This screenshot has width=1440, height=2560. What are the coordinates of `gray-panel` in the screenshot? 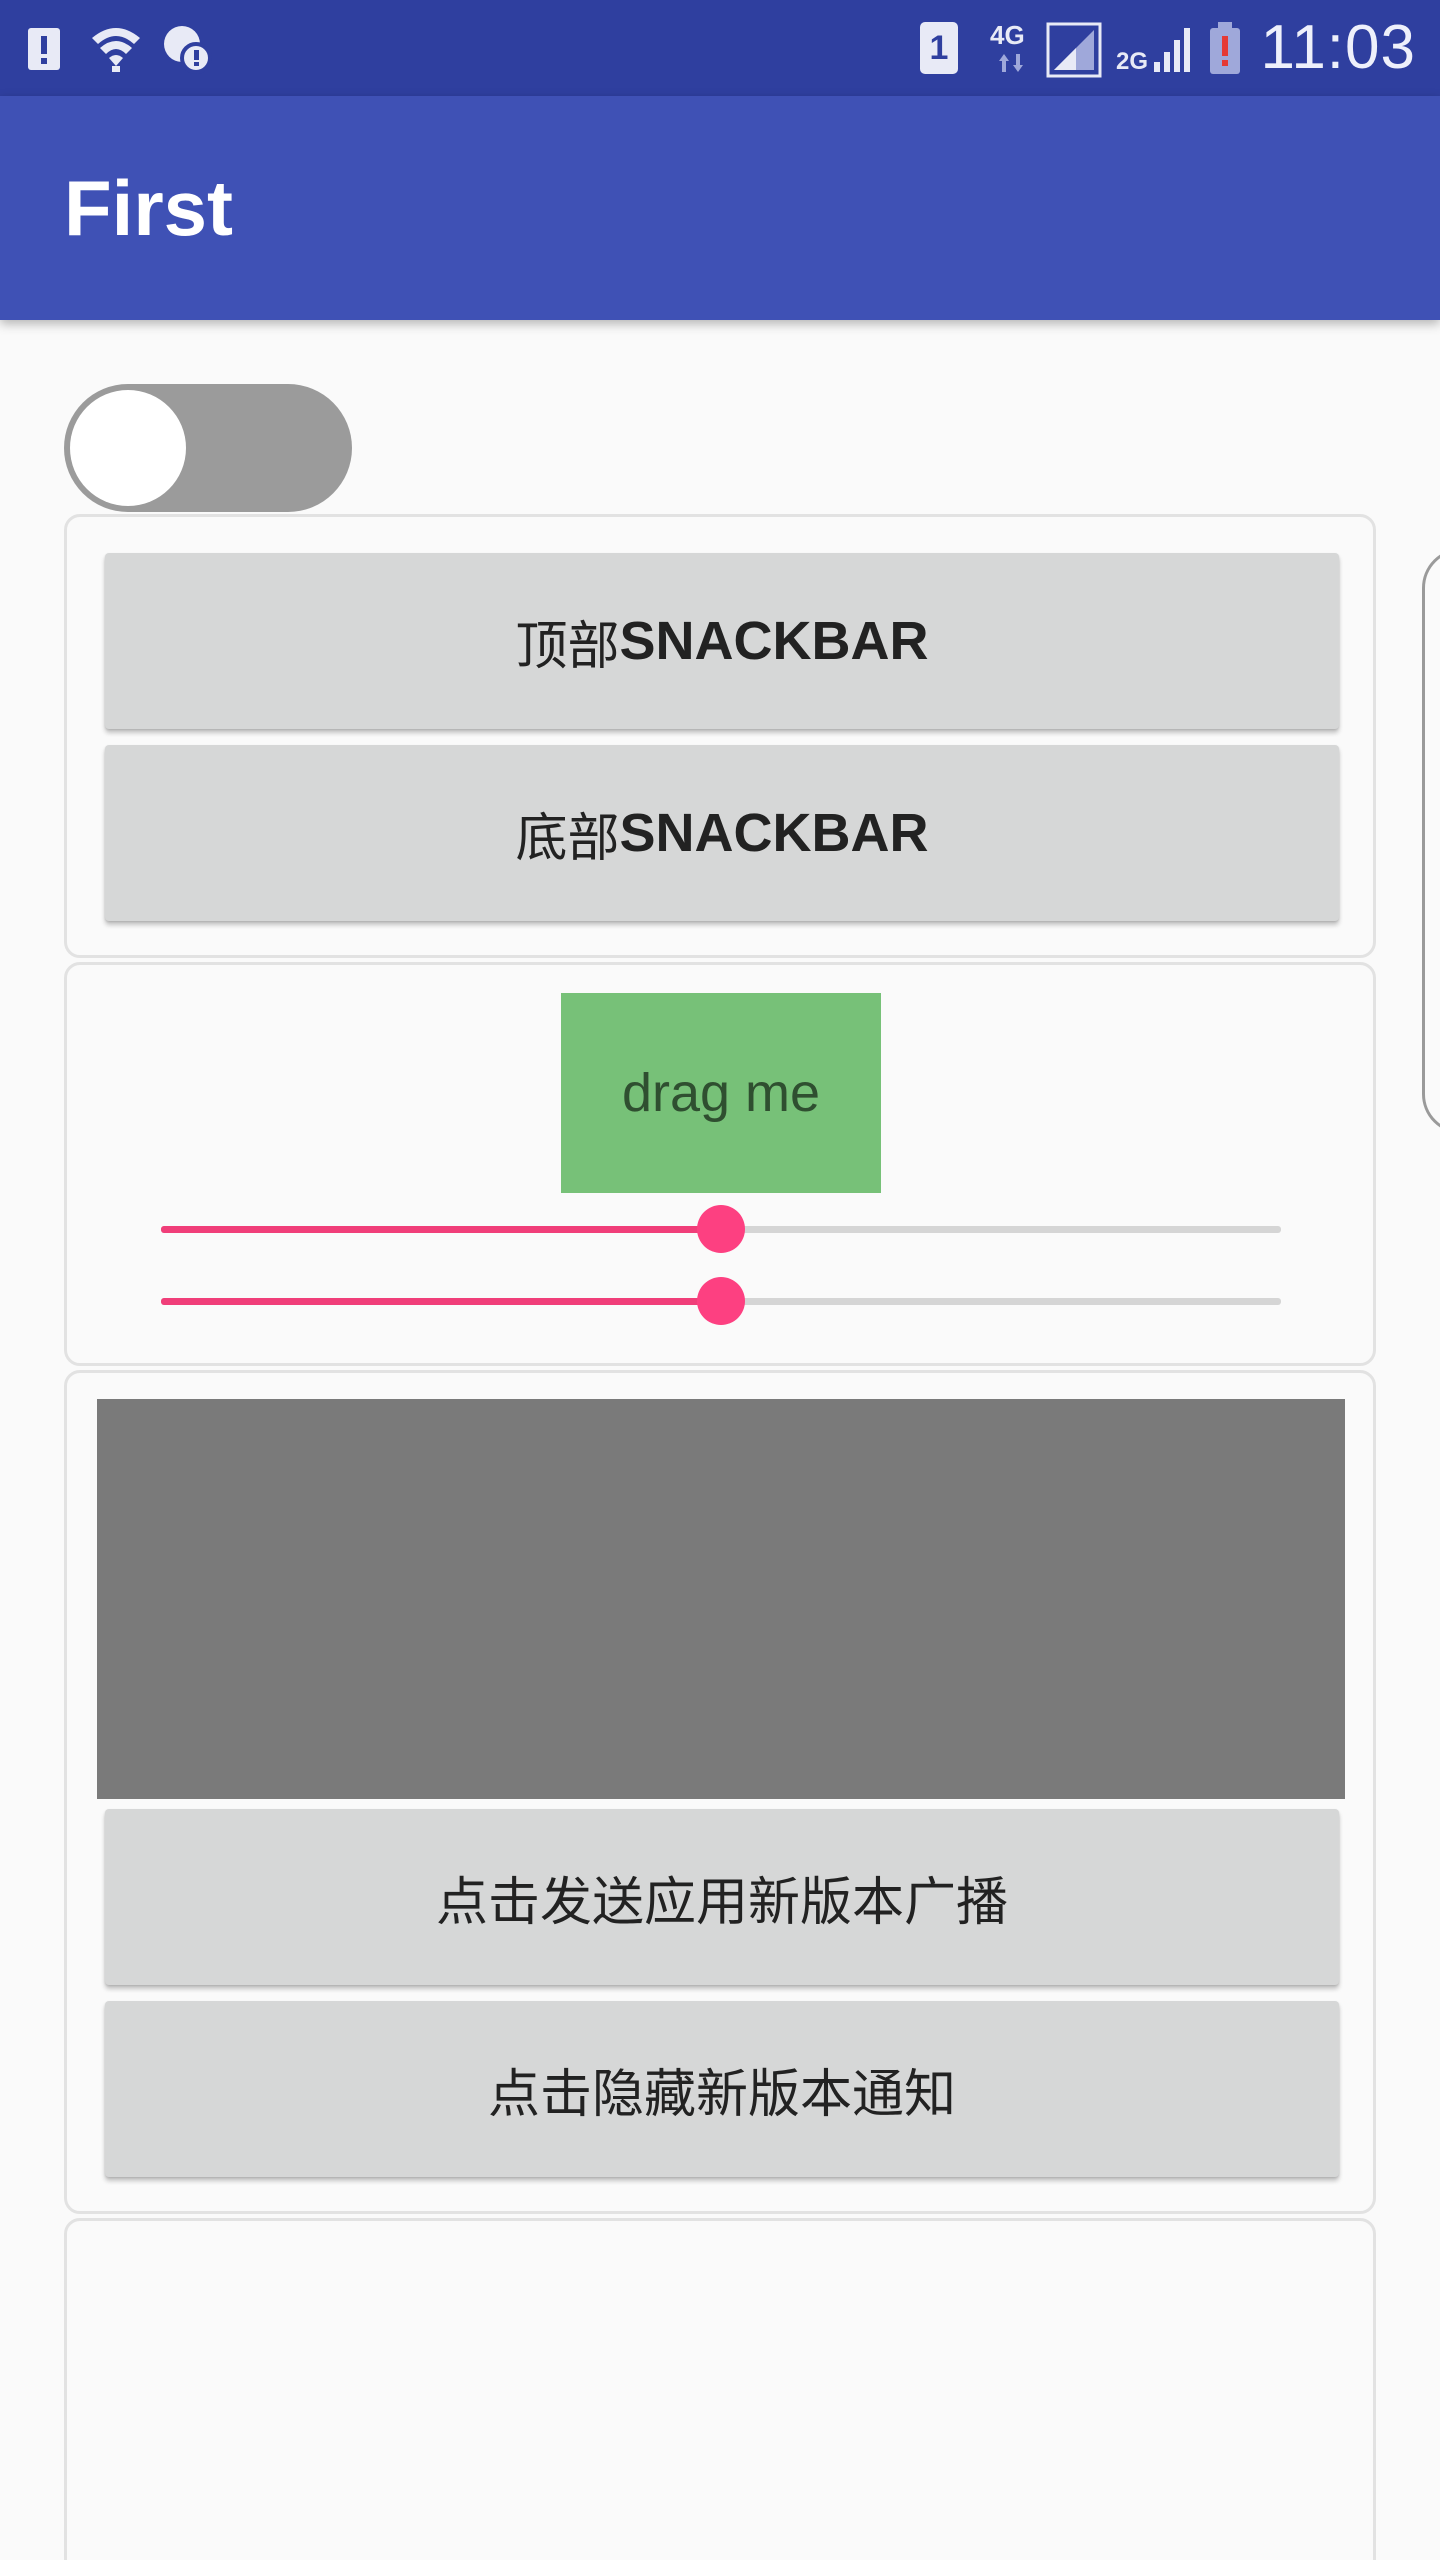 It's located at (721, 1599).